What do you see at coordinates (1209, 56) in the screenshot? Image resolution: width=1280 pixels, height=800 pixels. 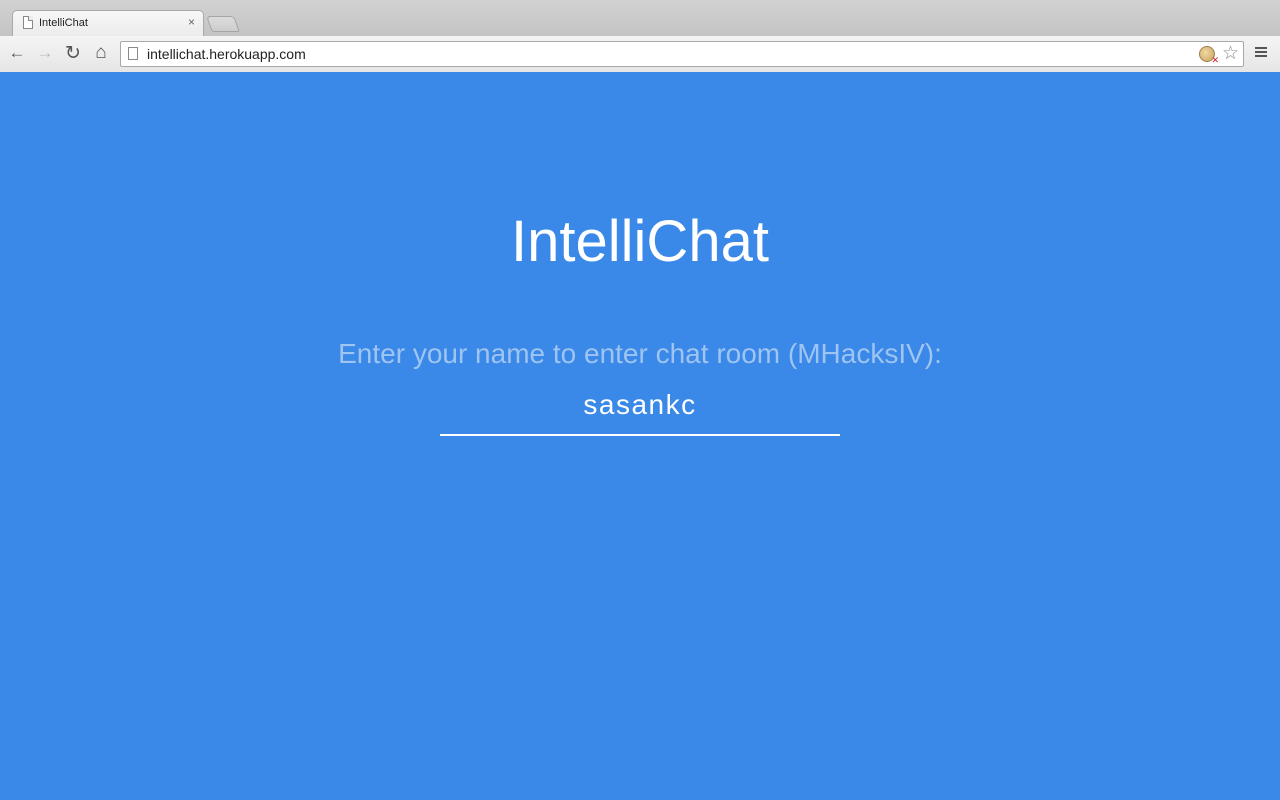 I see `extension-icon` at bounding box center [1209, 56].